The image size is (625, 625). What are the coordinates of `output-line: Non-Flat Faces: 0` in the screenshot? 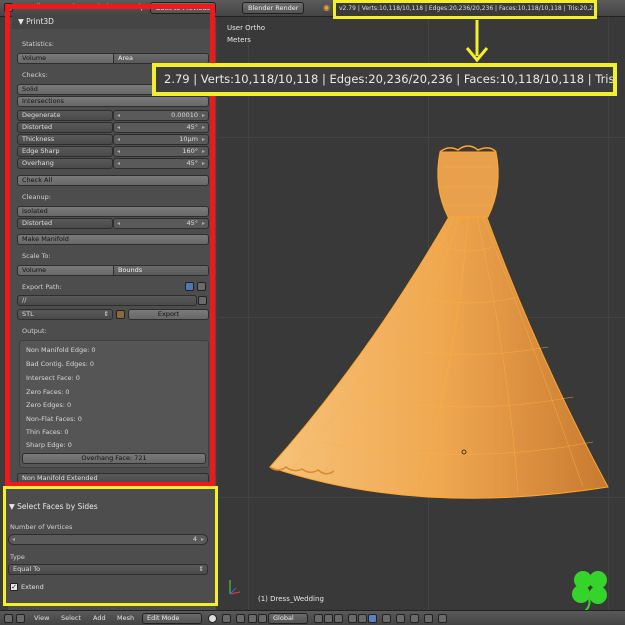 It's located at (54, 419).